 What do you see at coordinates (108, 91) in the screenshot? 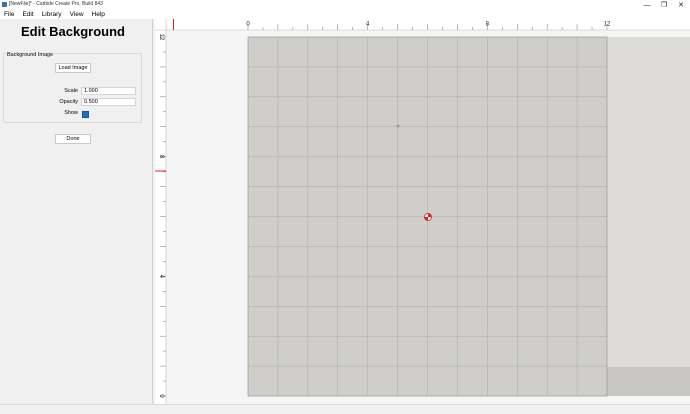
I see `scale-field: 1.000` at bounding box center [108, 91].